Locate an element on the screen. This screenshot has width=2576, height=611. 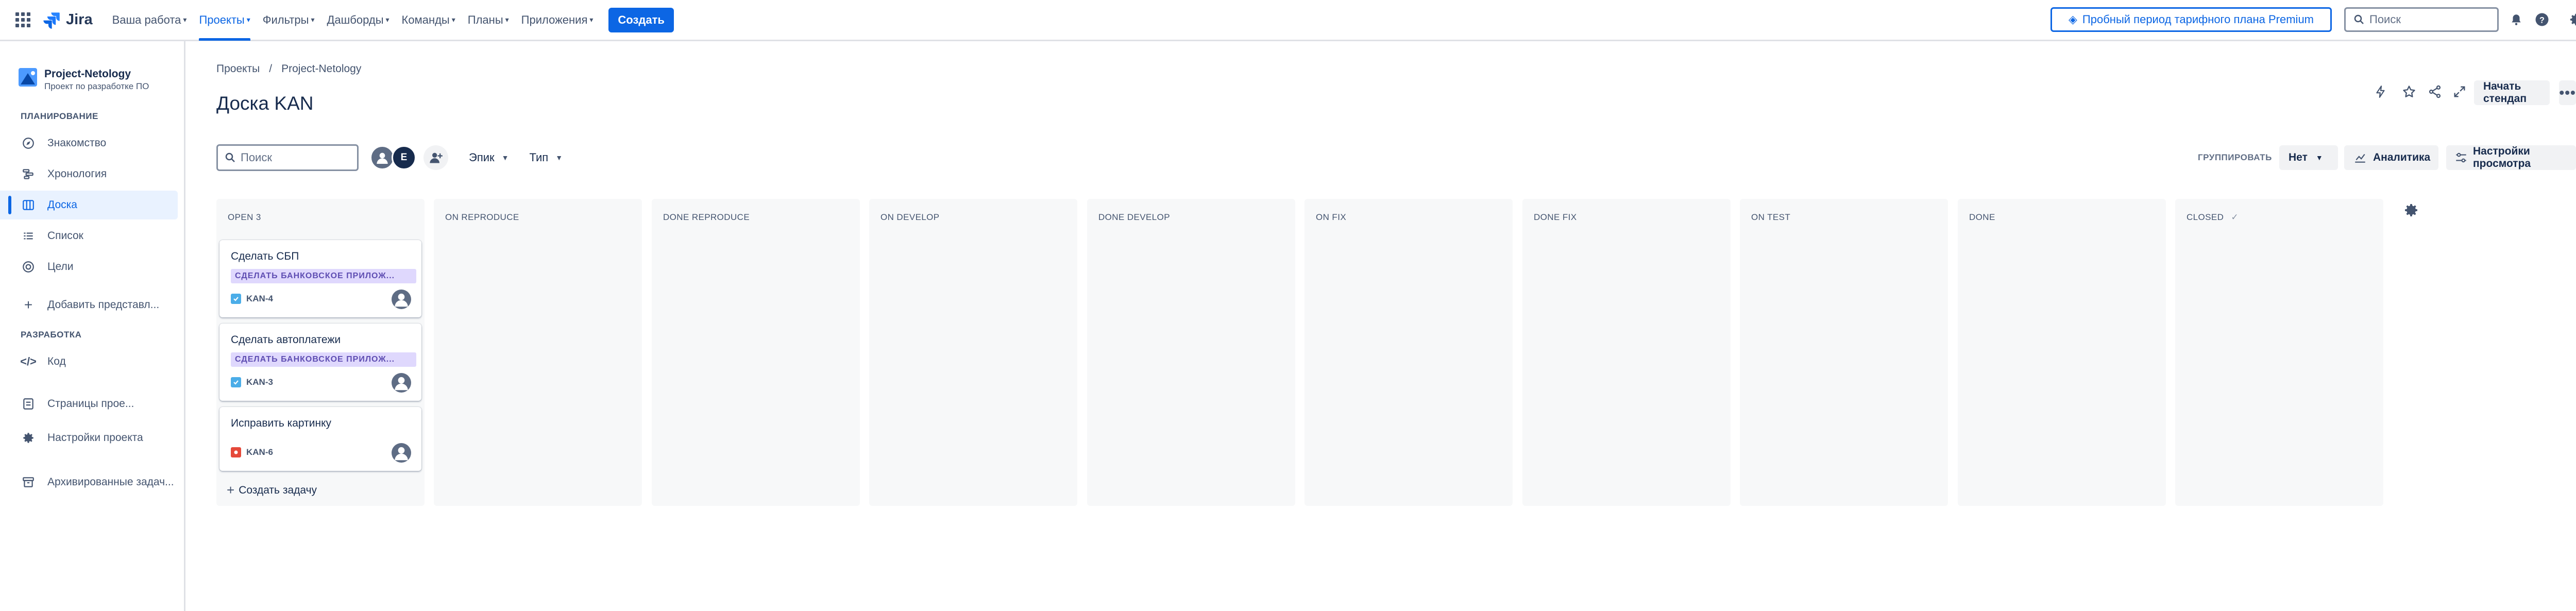
nav-label: Команды is located at coordinates (425, 19).